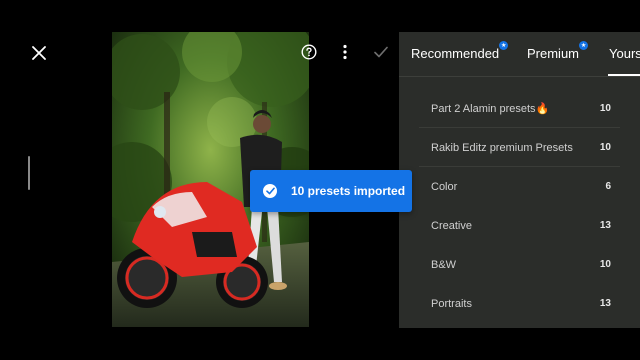 The height and width of the screenshot is (360, 640). I want to click on close-button, so click(39, 53).